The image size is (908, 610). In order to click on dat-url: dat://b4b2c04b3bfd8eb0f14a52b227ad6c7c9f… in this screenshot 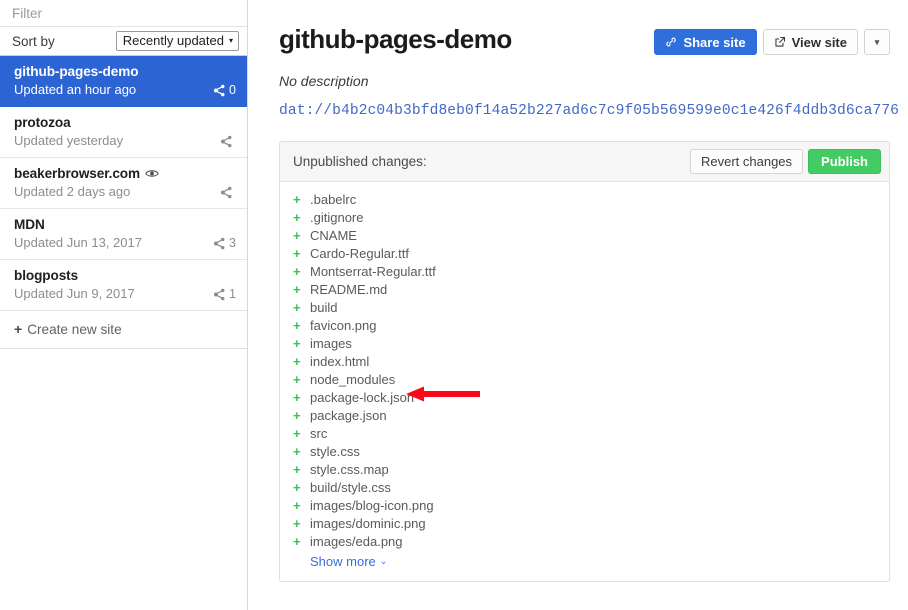, I will do `click(589, 111)`.